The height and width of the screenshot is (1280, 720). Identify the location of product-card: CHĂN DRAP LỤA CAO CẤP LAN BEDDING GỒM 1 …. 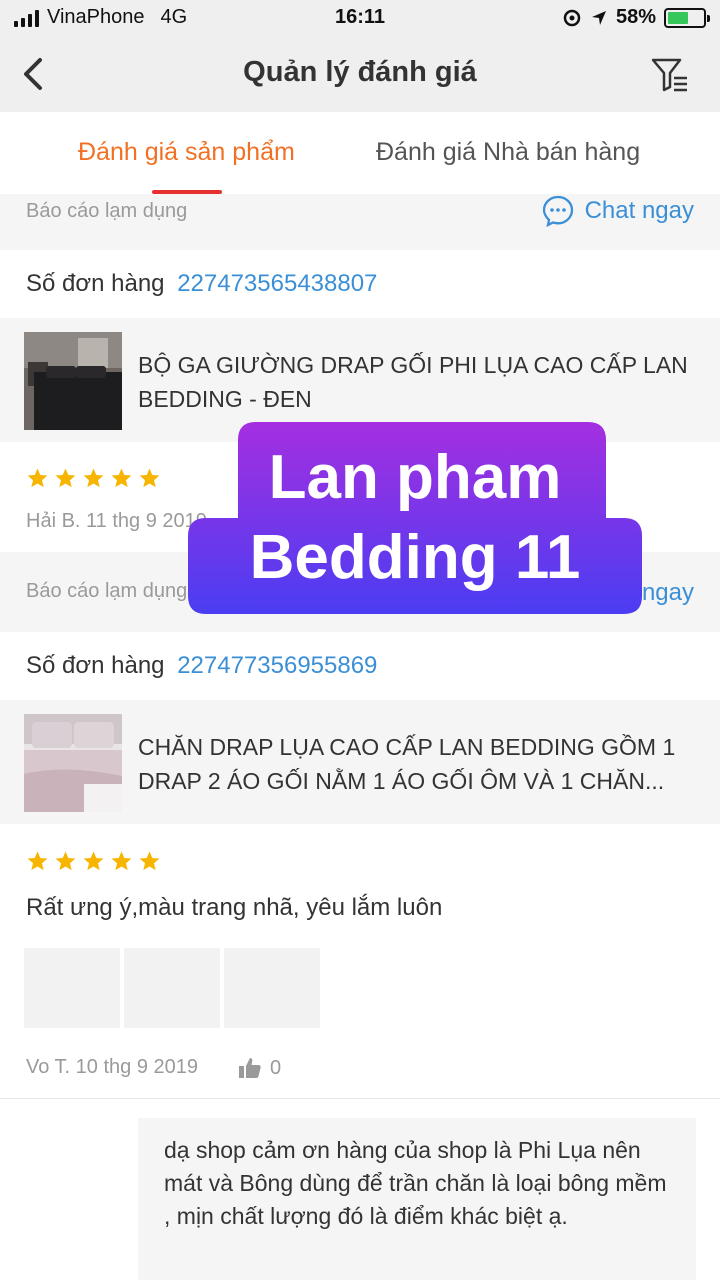
(360, 762).